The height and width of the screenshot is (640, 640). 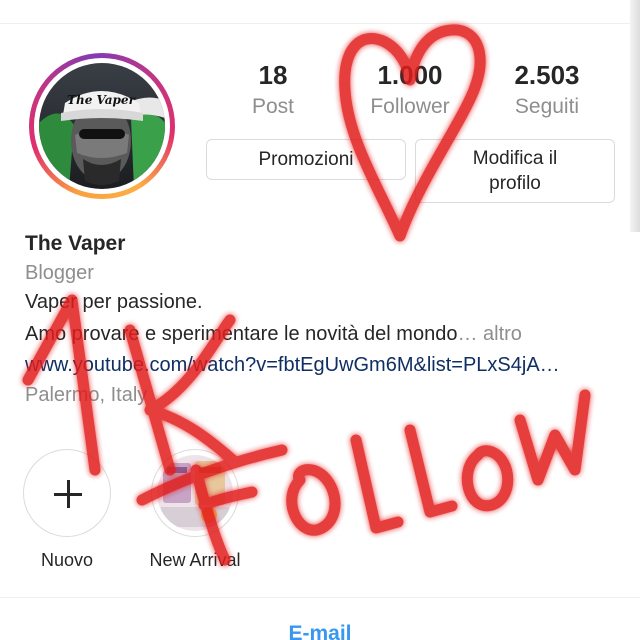 What do you see at coordinates (515, 171) in the screenshot?
I see `edit-profile-button: Modifica il profilo` at bounding box center [515, 171].